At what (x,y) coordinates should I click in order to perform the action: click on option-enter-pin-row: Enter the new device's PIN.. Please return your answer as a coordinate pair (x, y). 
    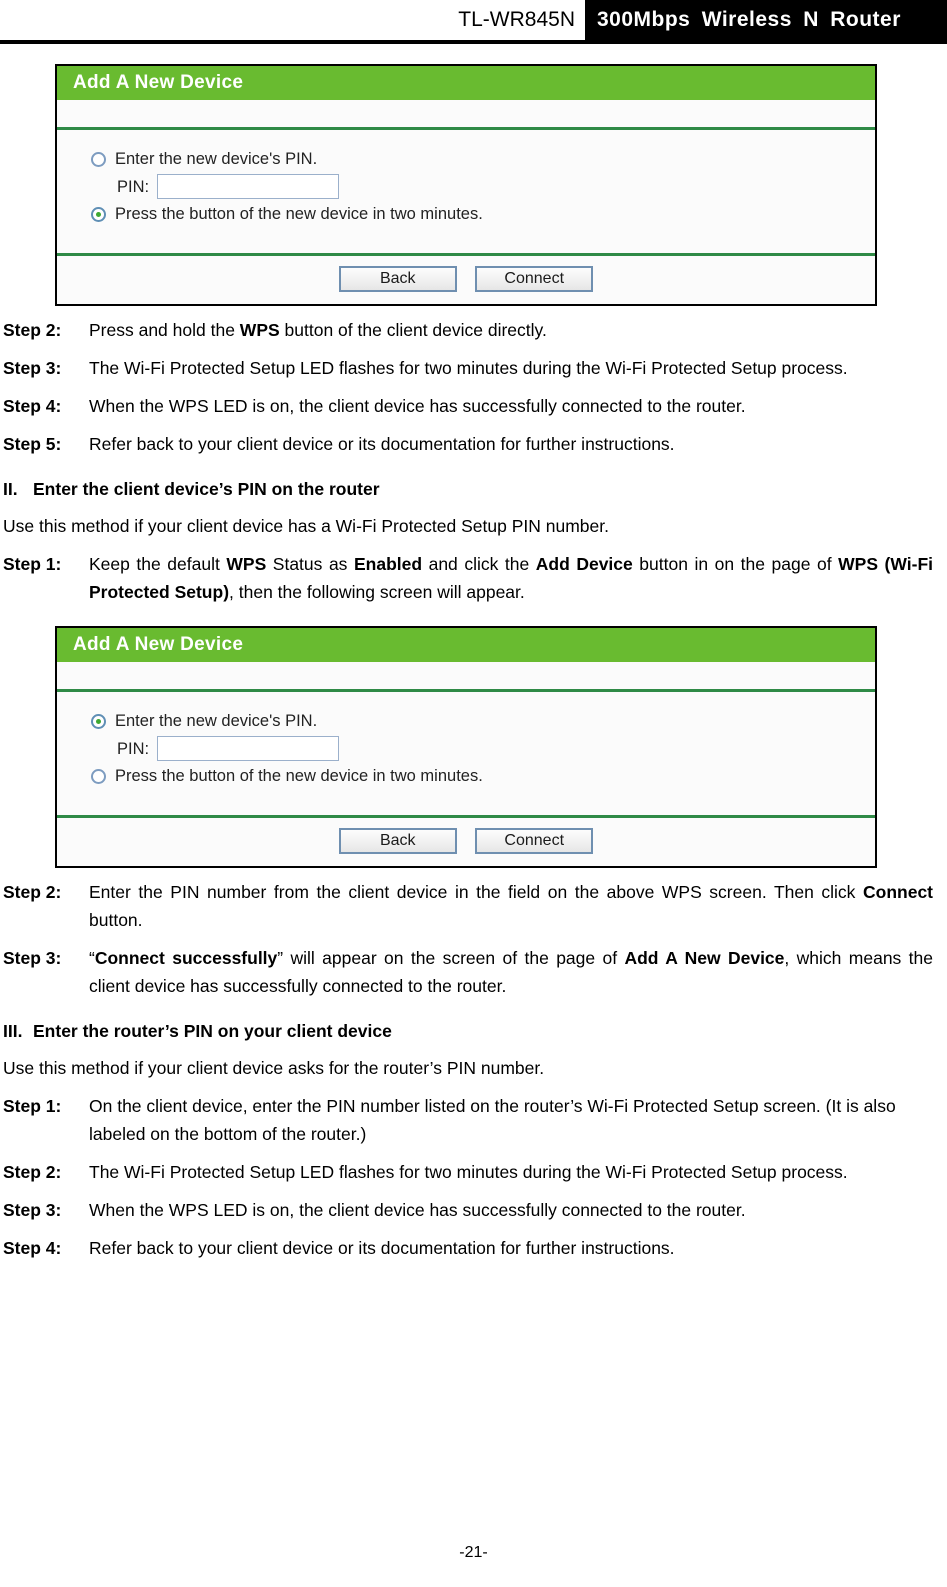
    Looking at the image, I should click on (466, 159).